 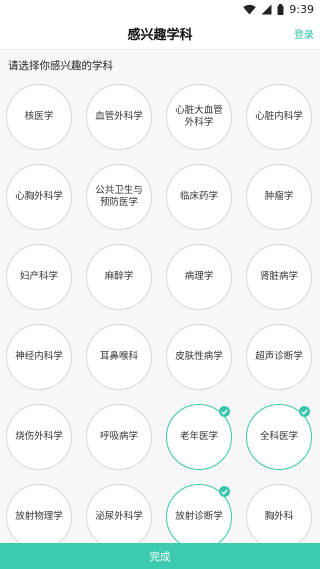 I want to click on subject-label: 呼吸病学, so click(x=118, y=436).